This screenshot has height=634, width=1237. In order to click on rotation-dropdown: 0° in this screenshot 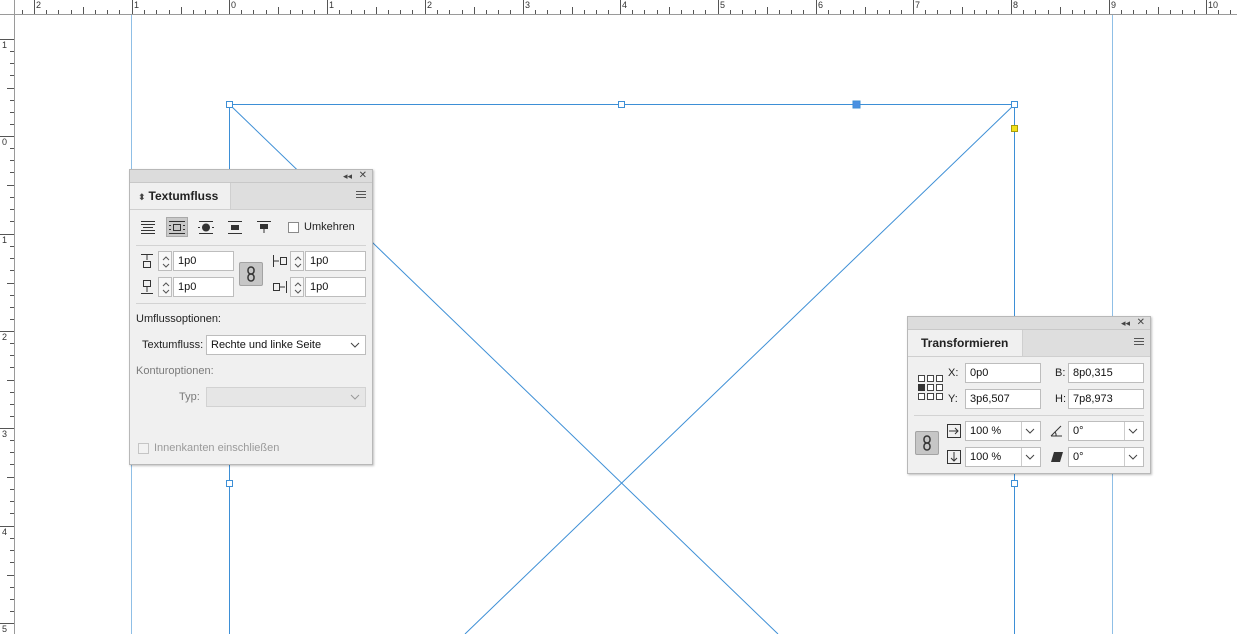, I will do `click(1106, 431)`.